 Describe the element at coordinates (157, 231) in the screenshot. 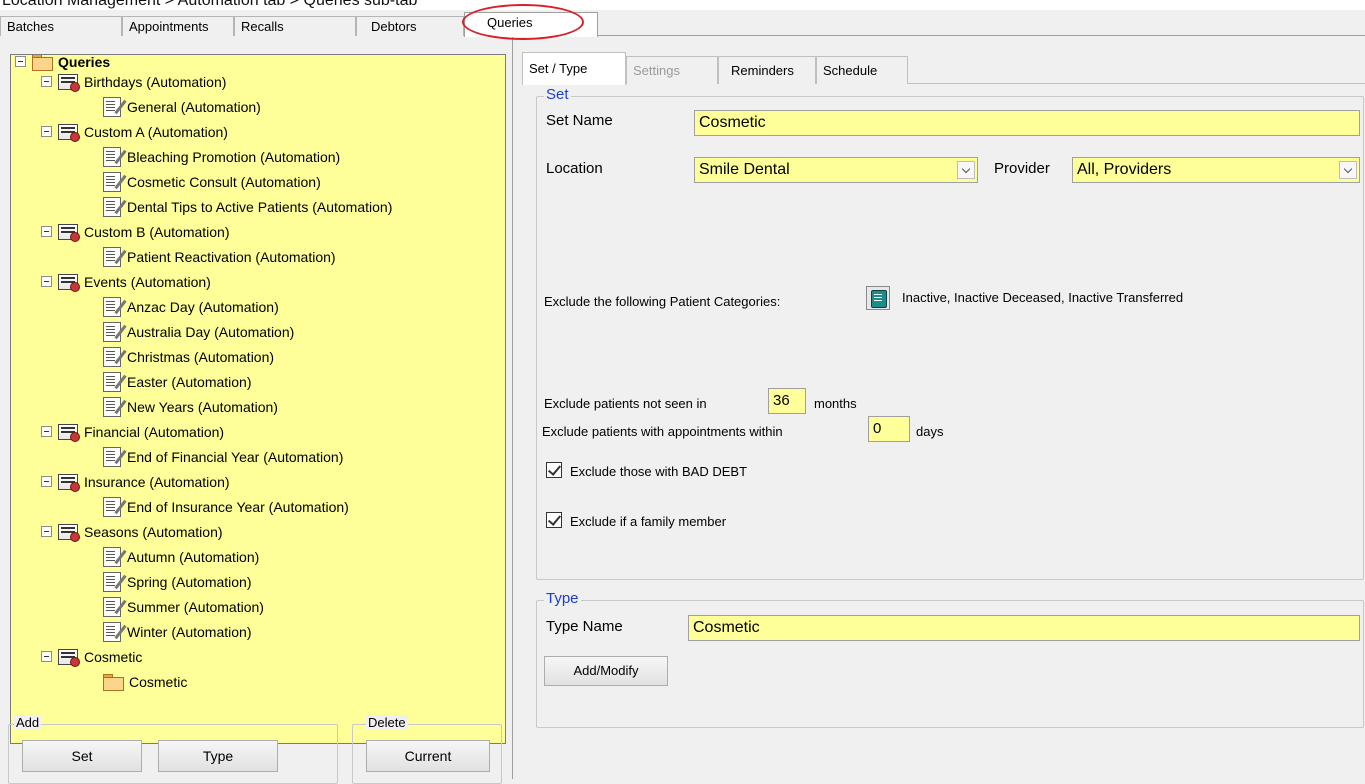

I see `tree-item-label: Custom B (Automation)` at that location.